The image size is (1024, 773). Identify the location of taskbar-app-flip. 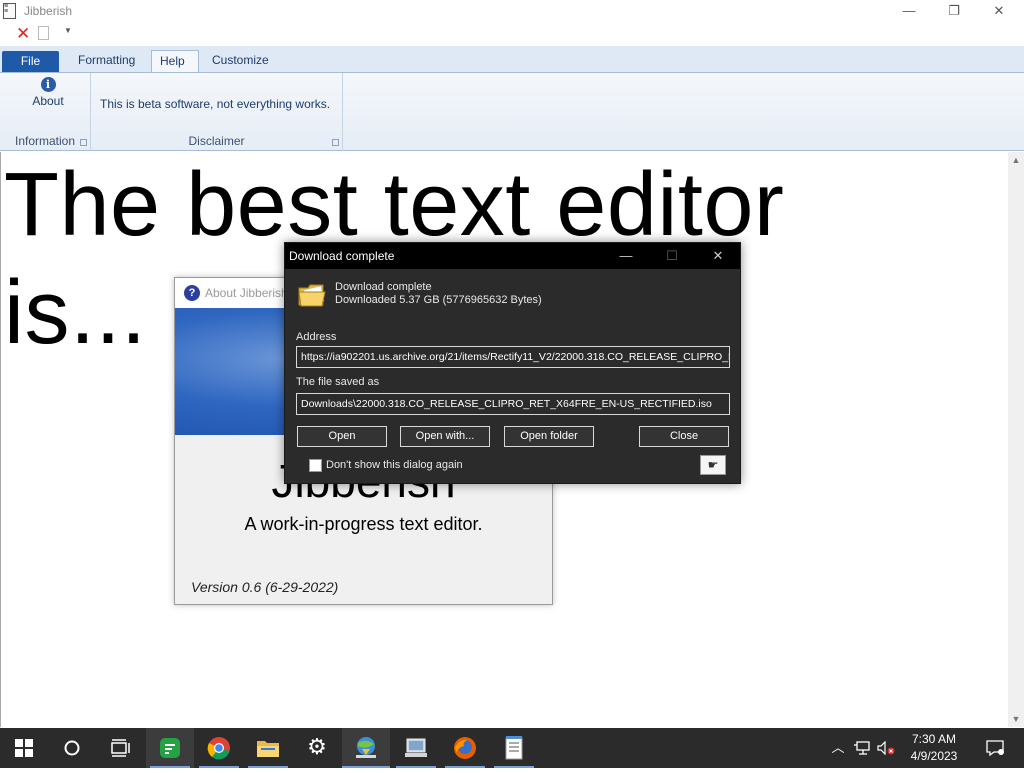
(170, 748).